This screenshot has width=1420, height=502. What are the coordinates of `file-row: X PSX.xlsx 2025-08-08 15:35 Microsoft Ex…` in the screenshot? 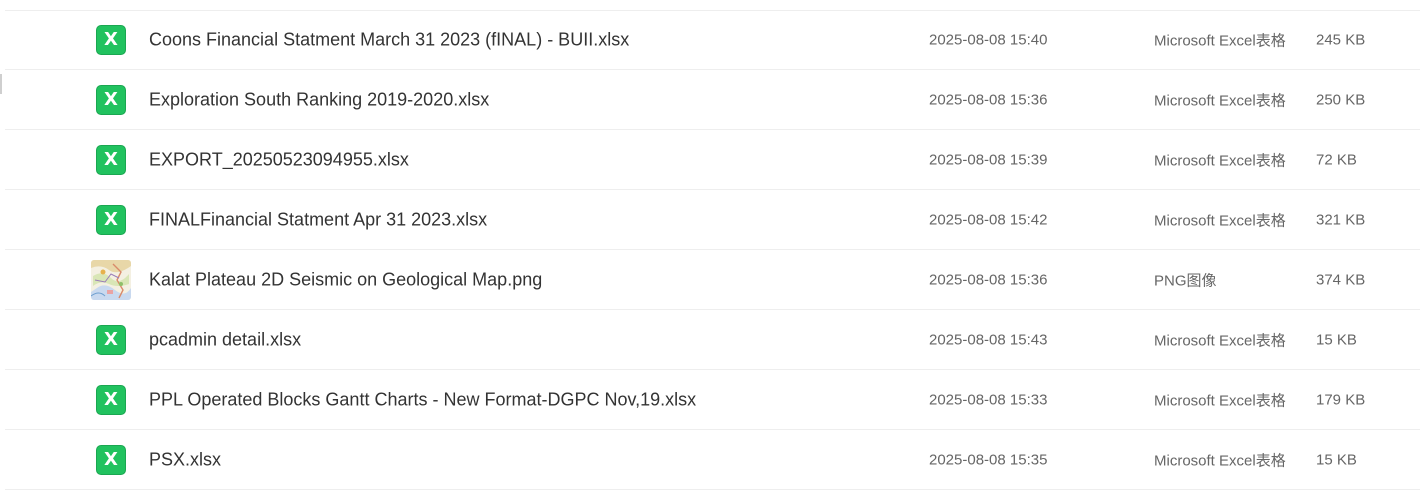 It's located at (712, 460).